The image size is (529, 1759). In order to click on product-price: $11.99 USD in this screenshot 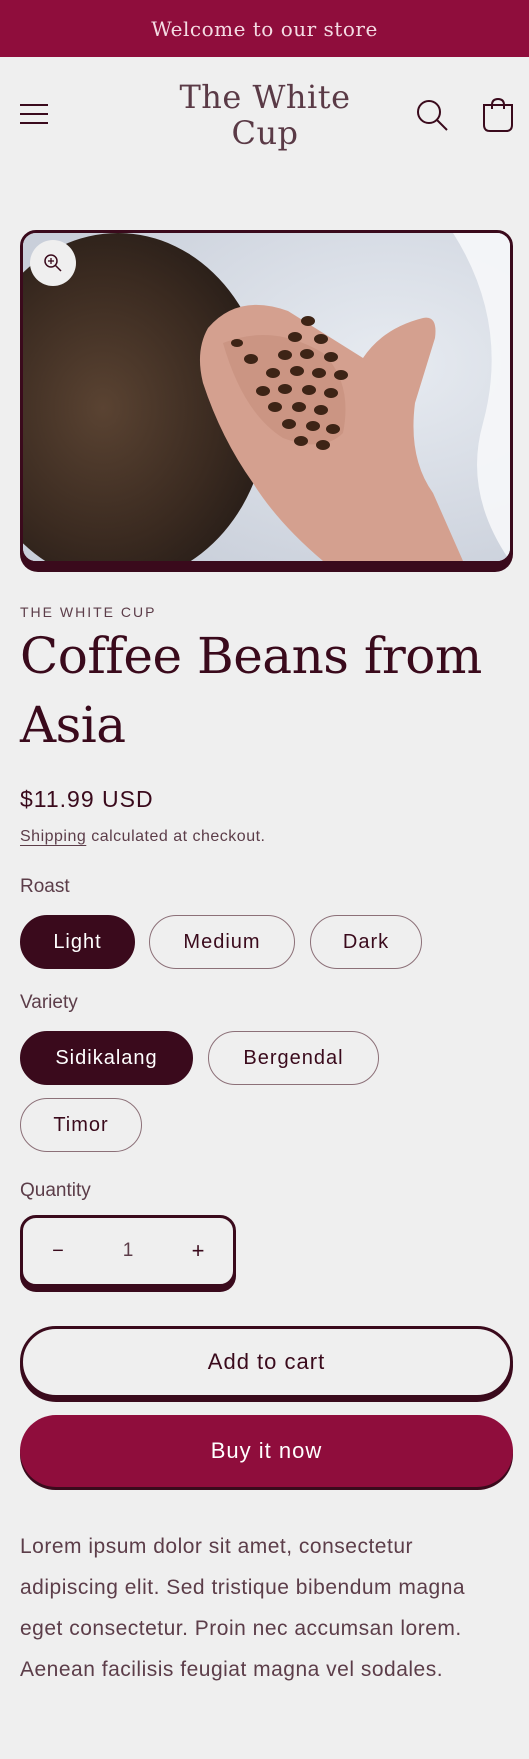, I will do `click(87, 799)`.